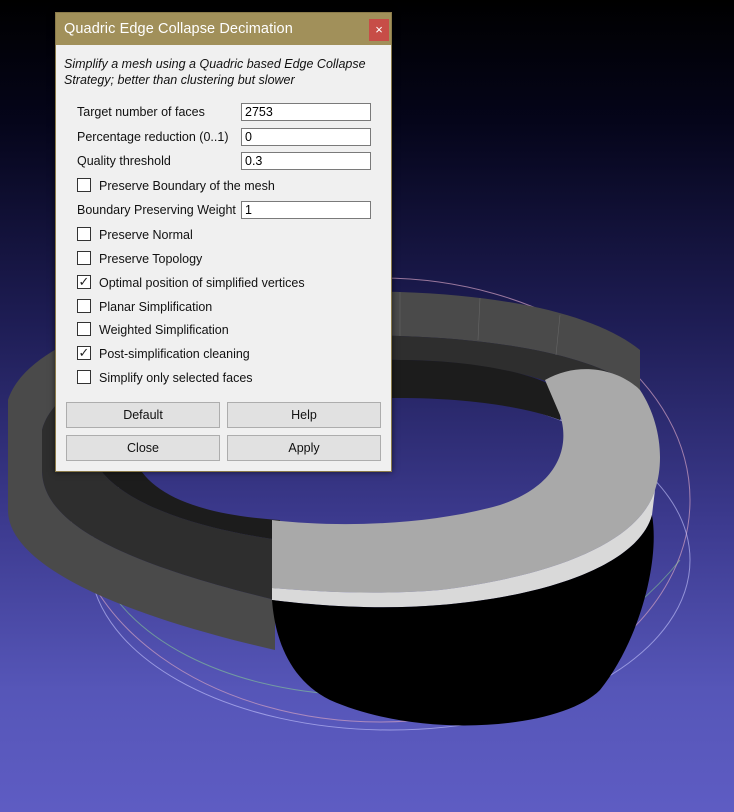 The height and width of the screenshot is (812, 734). Describe the element at coordinates (306, 112) in the screenshot. I see `target-faces-input` at that location.